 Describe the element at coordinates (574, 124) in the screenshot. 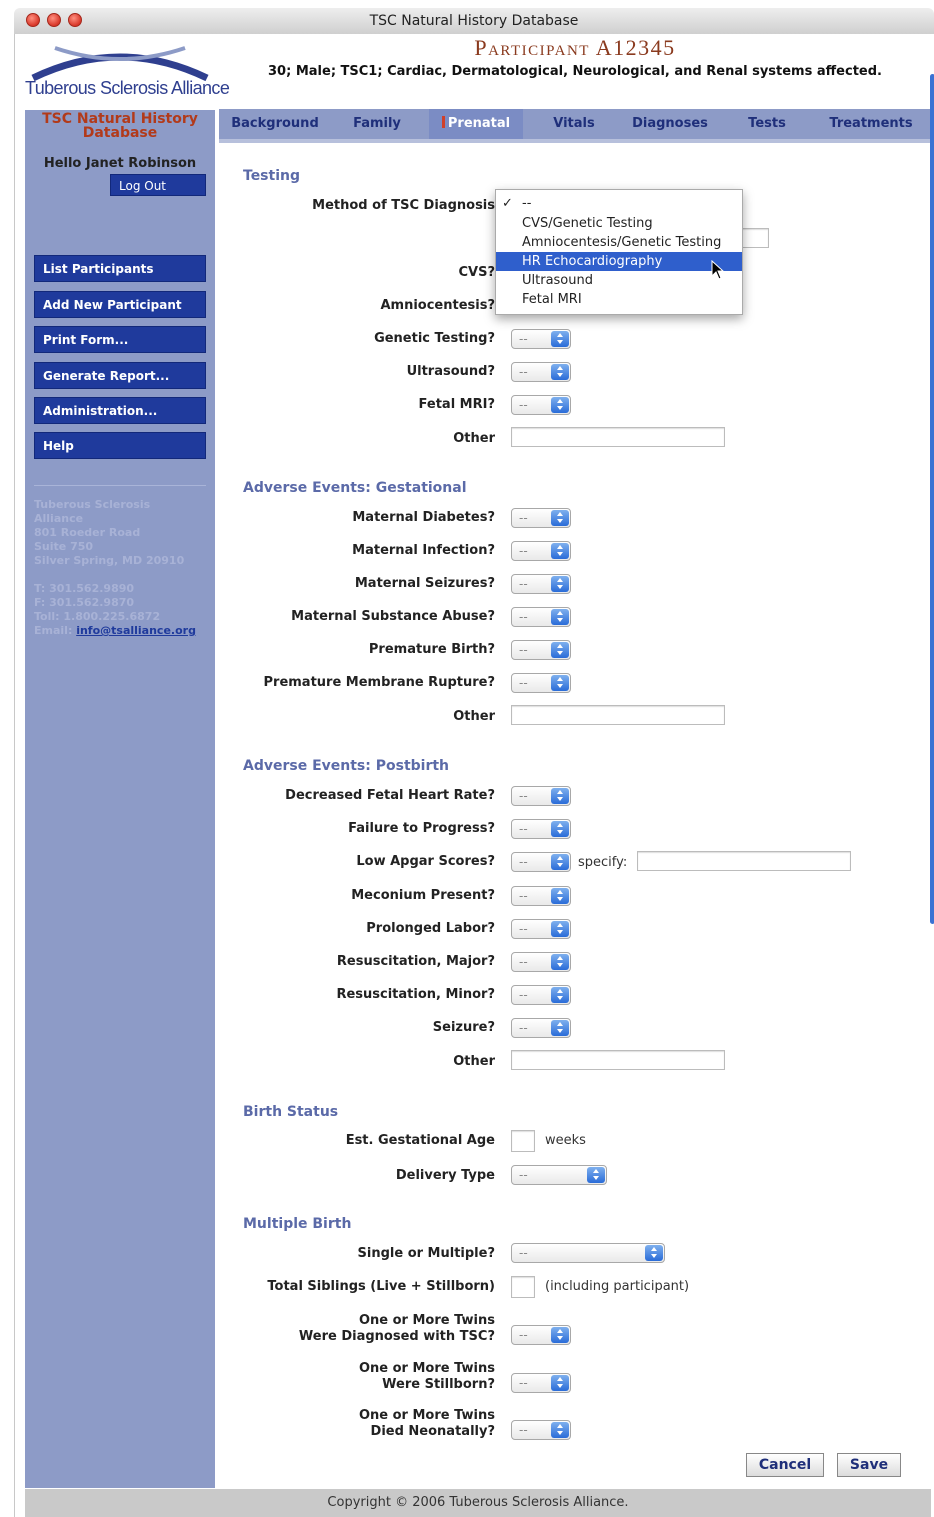

I see `tab-vitals: Vitals` at that location.